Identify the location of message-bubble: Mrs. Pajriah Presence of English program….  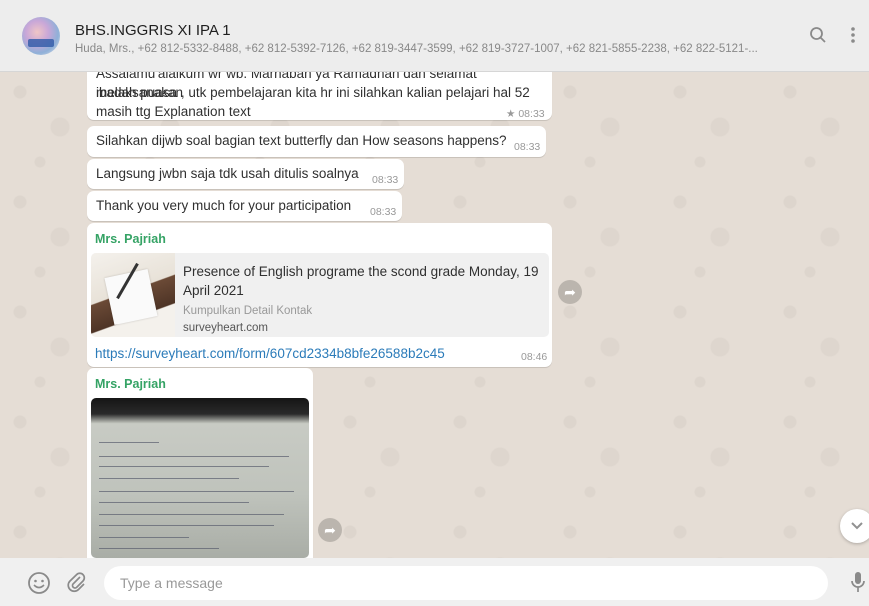
(319, 295).